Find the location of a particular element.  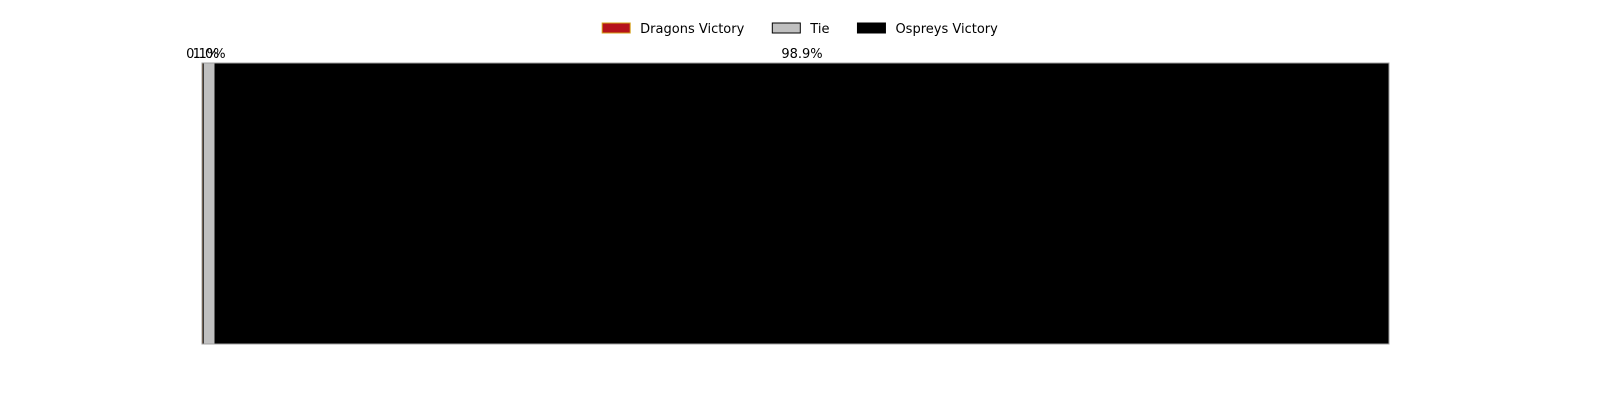

data-labels: 0.1%1.0% 98.9% is located at coordinates (504, 54).